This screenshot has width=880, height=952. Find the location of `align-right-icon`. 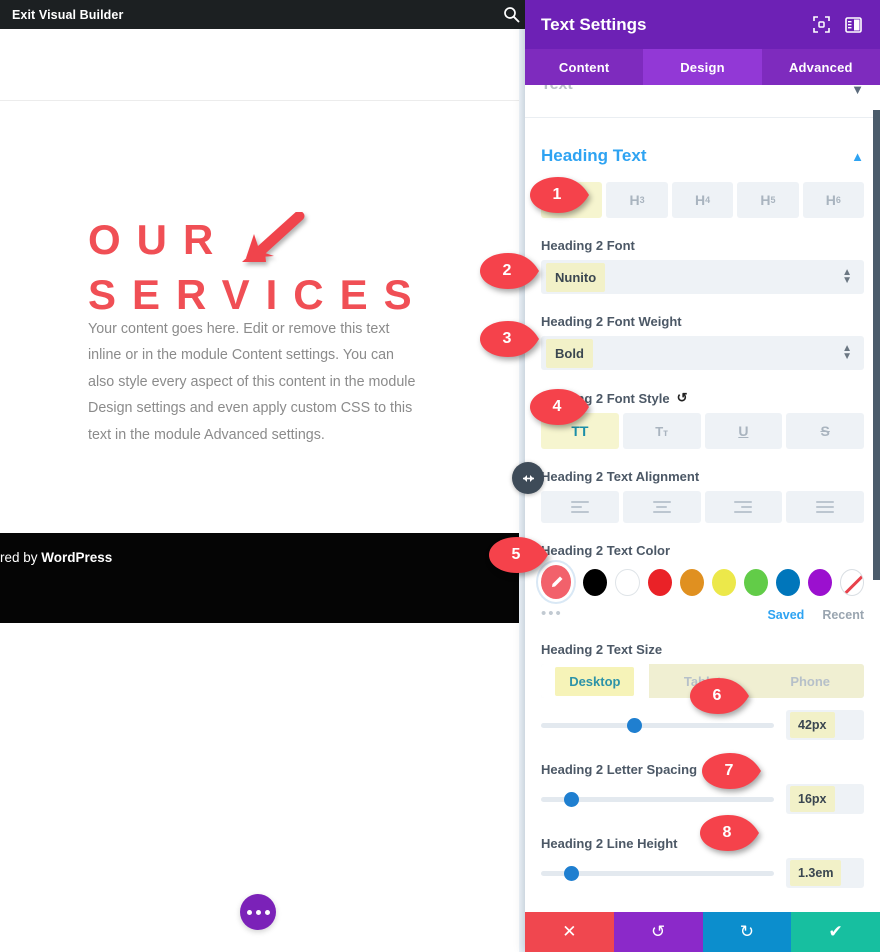

align-right-icon is located at coordinates (743, 507).